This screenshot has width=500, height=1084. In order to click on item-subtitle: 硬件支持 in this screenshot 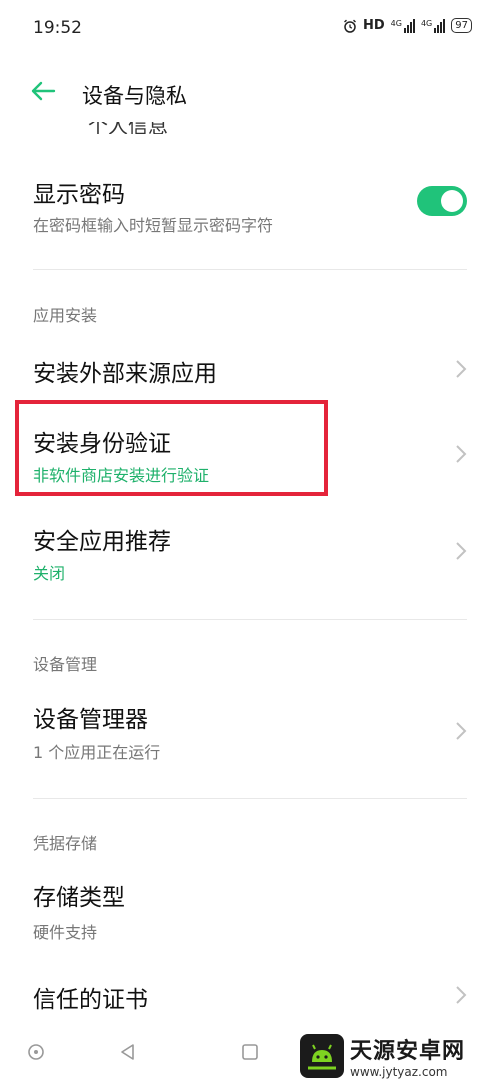, I will do `click(65, 932)`.